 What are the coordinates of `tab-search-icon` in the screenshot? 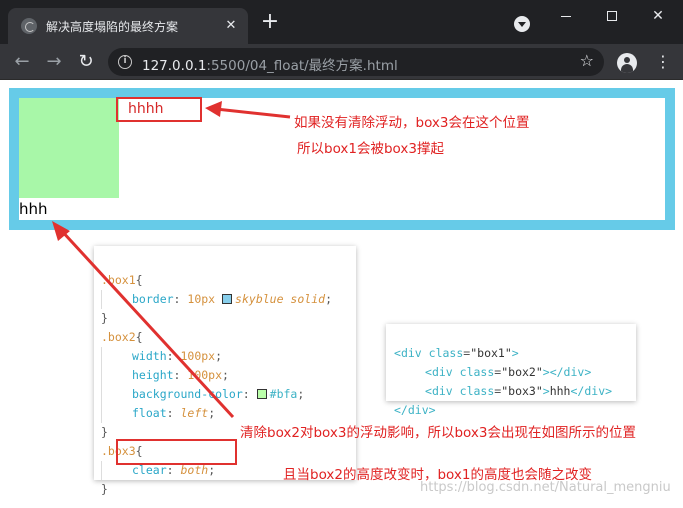 It's located at (522, 24).